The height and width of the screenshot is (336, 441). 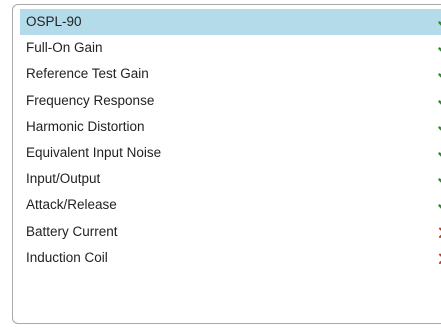 I want to click on list-item: Harmonic Distortion, so click(x=230, y=127).